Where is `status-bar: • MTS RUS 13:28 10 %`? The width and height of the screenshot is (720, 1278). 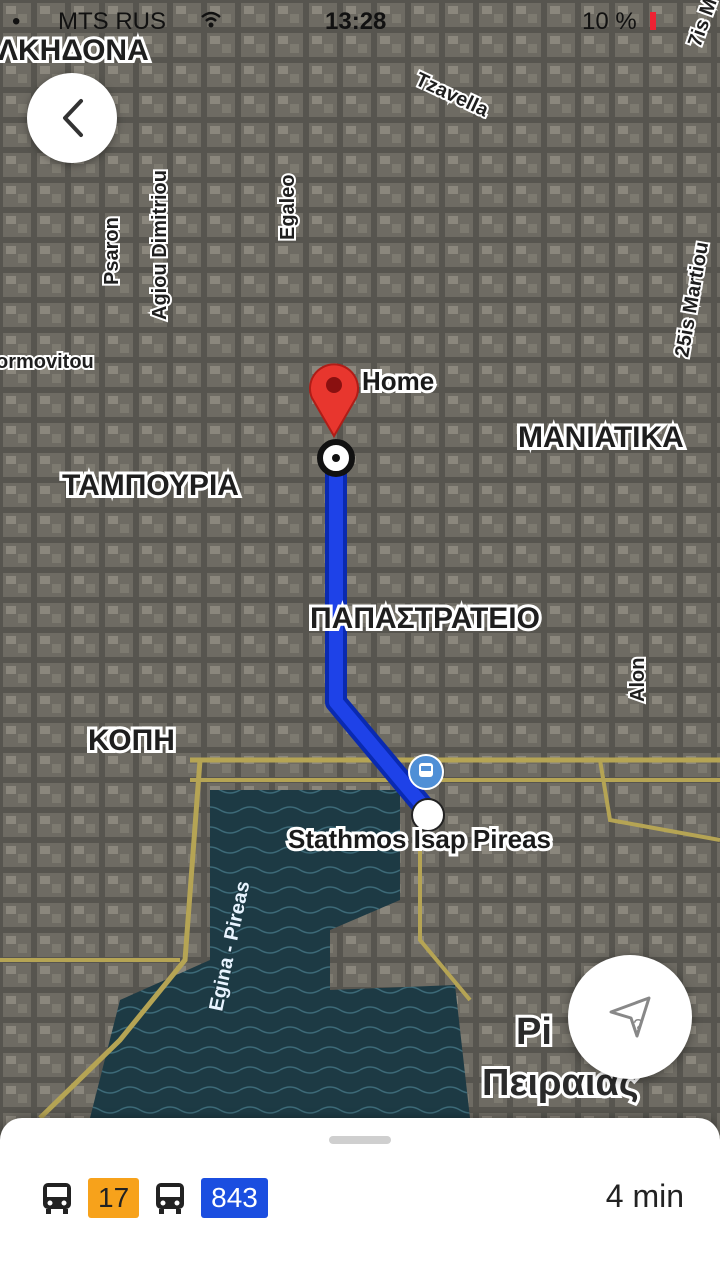
status-bar: • MTS RUS 13:28 10 % is located at coordinates (360, 22).